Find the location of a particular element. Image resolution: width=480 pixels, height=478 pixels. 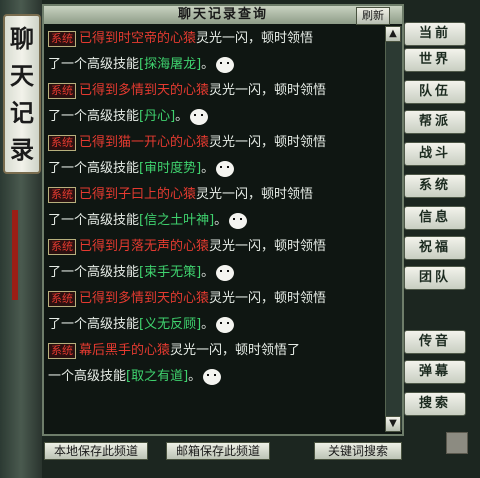

channel-button: 世界 is located at coordinates (435, 60).